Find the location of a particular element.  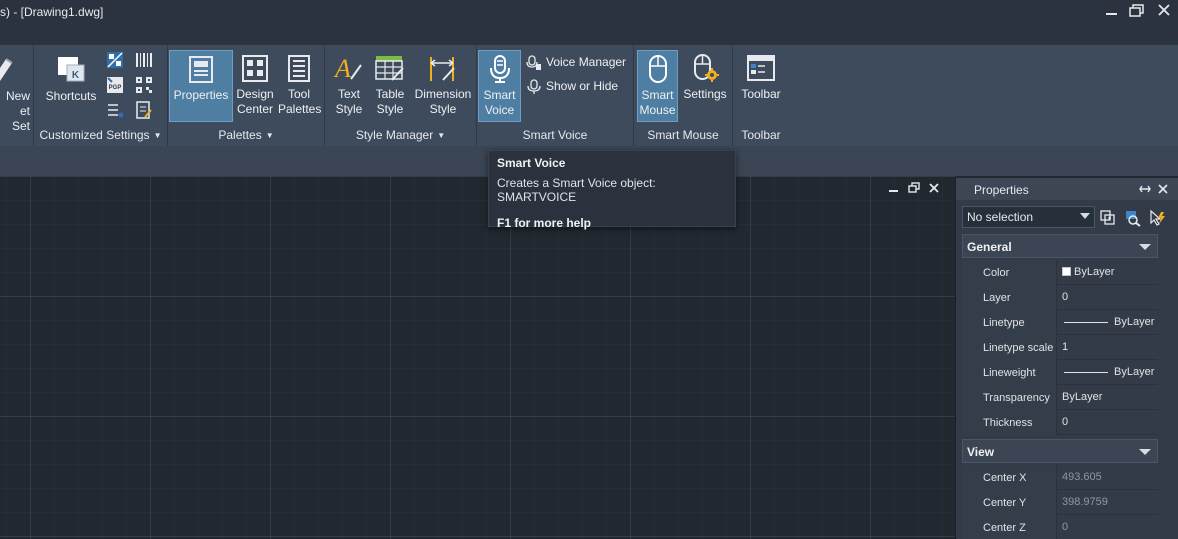

selection-dropdown: No selection is located at coordinates (1028, 217).